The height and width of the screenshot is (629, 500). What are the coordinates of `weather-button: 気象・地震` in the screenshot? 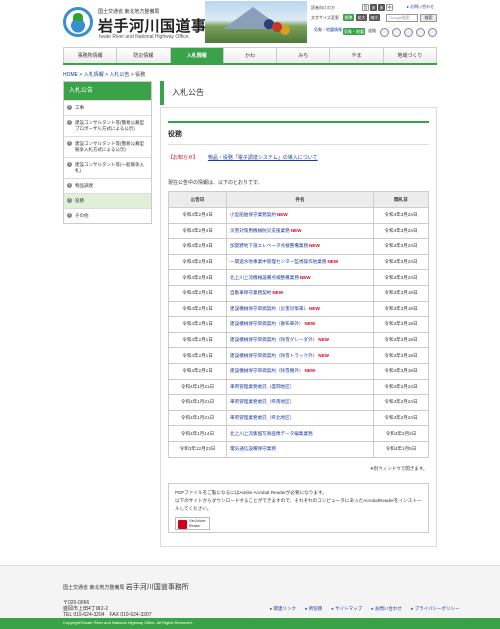 It's located at (354, 31).